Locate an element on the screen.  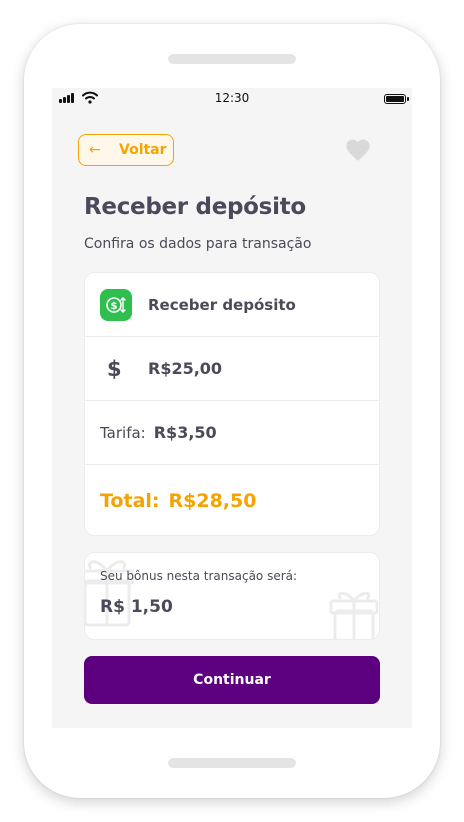
arrow-left-icon: ← is located at coordinates (95, 150).